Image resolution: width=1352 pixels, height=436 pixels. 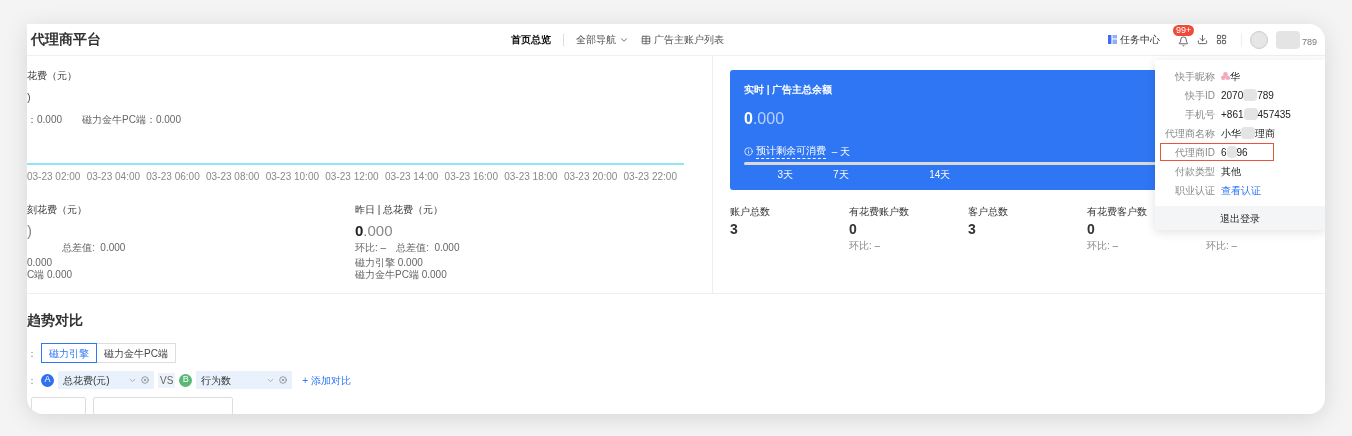 What do you see at coordinates (389, 262) in the screenshot?
I see `channel-spend: 磁力引擎 0.000` at bounding box center [389, 262].